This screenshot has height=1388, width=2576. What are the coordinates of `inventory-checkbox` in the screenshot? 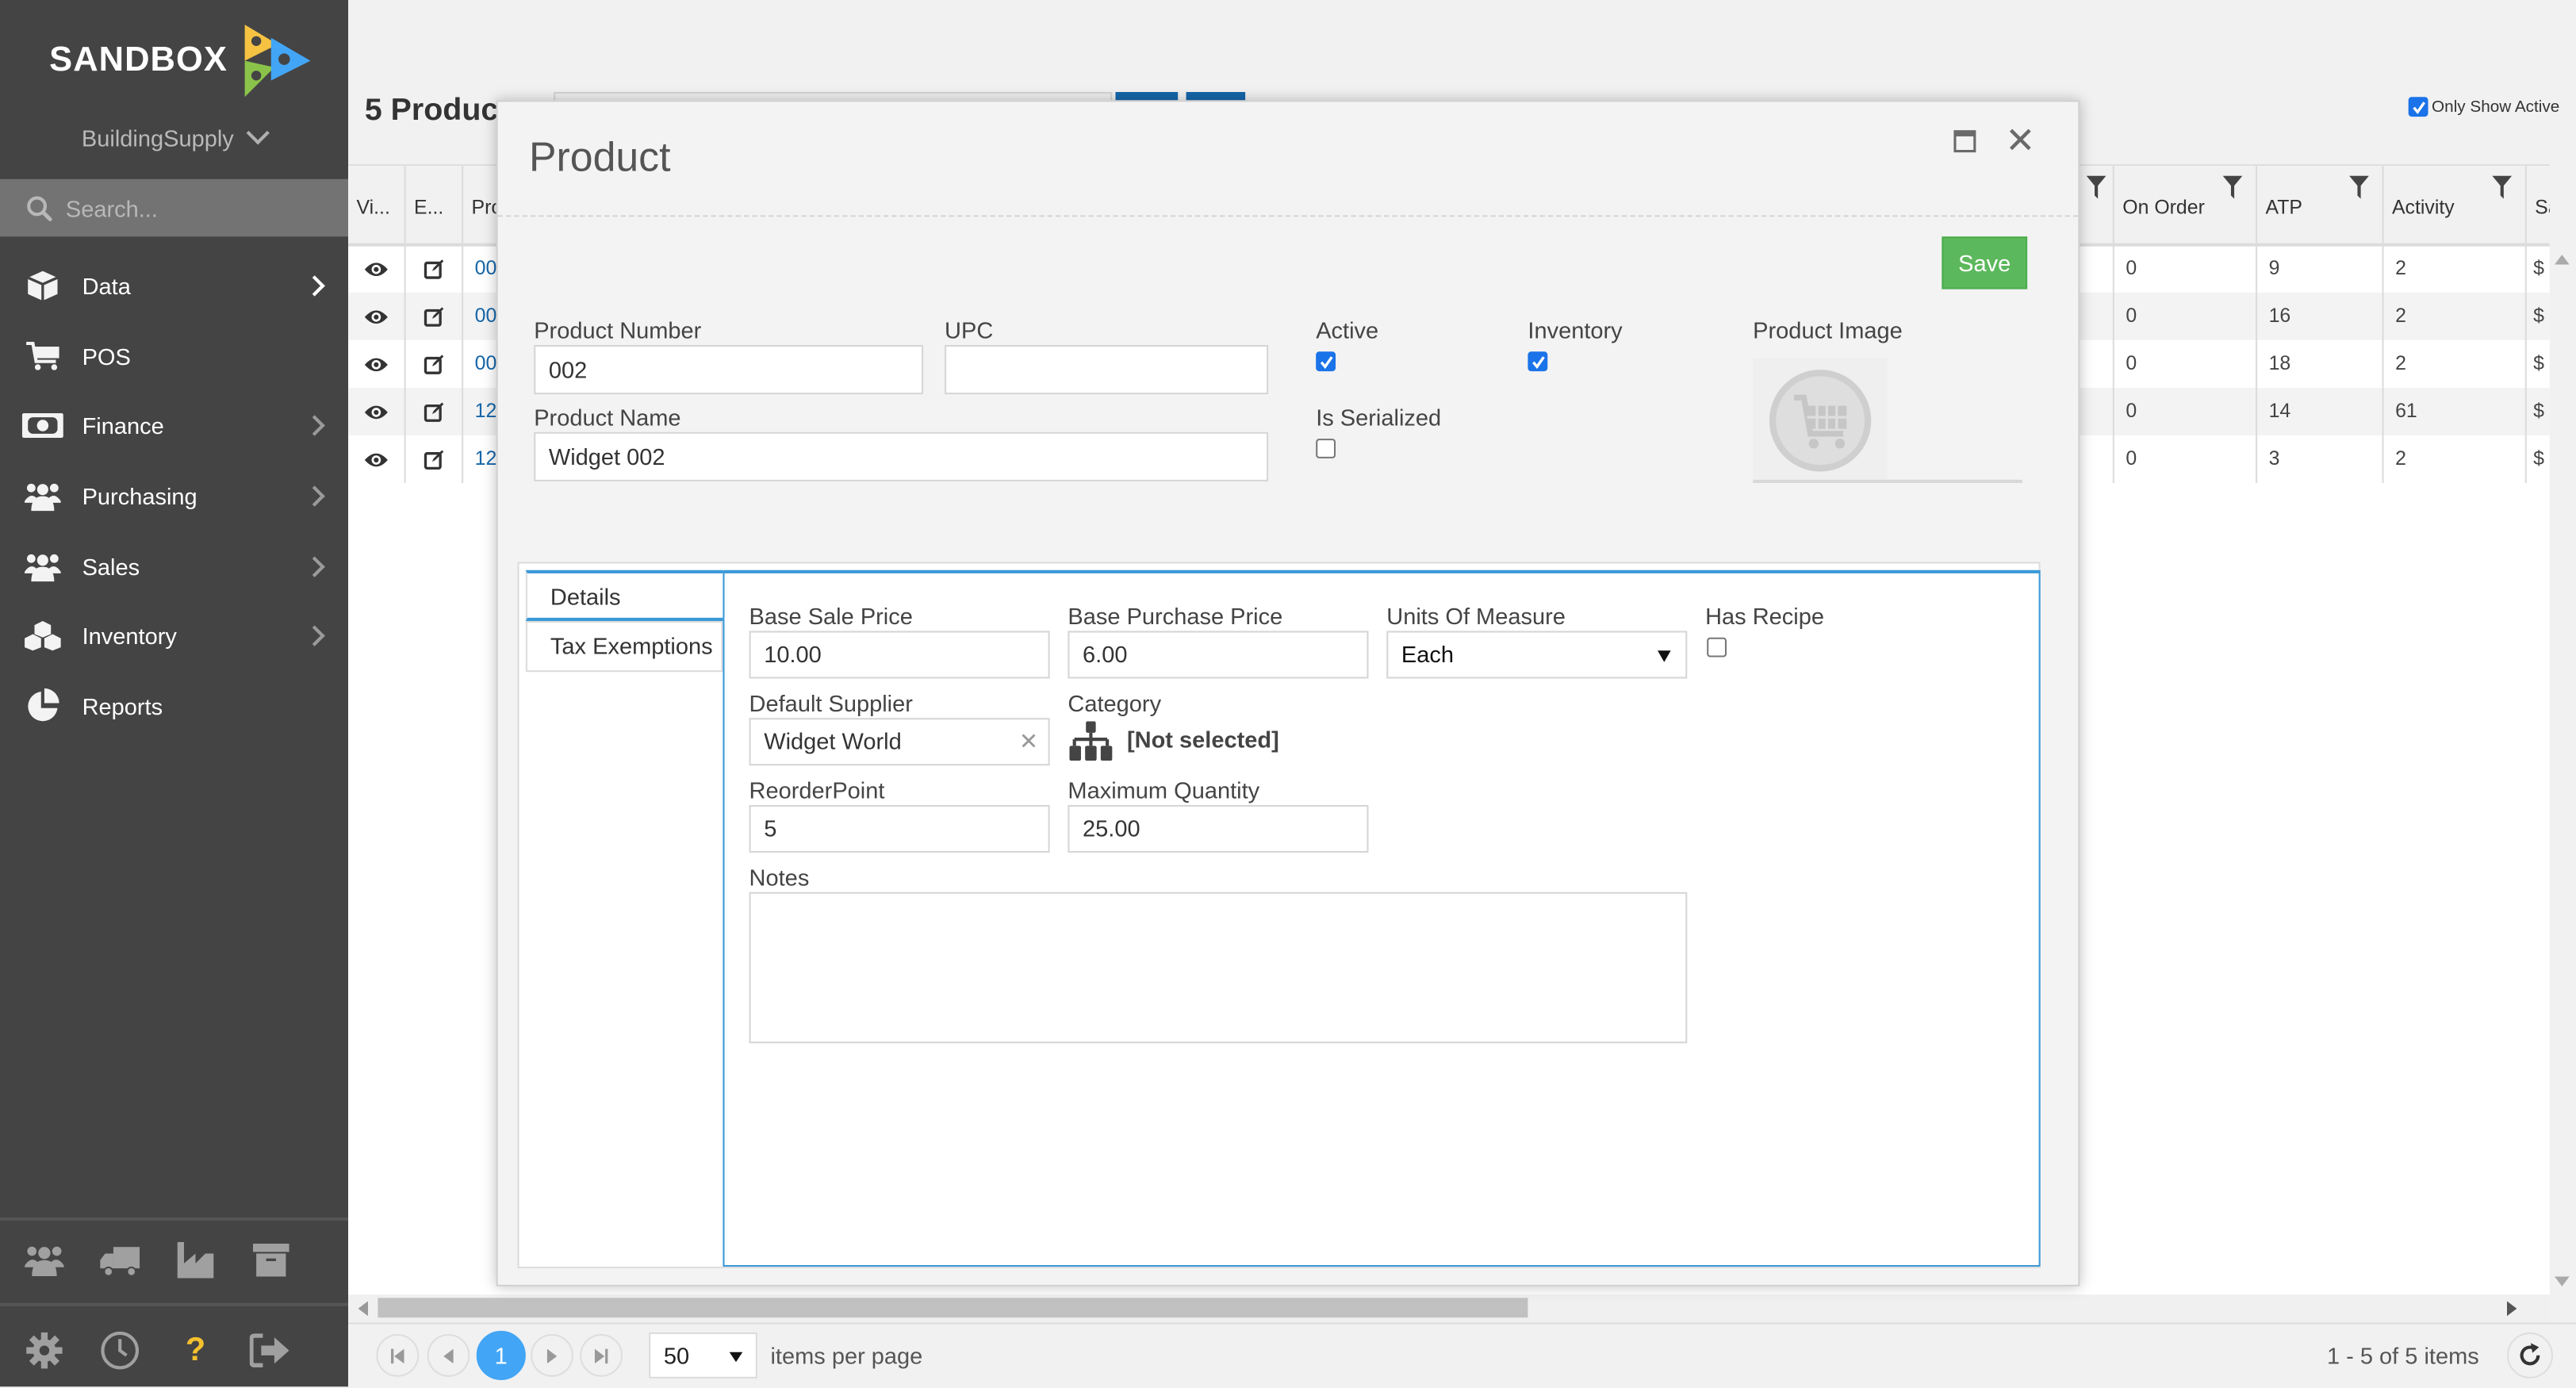 It's located at (1538, 361).